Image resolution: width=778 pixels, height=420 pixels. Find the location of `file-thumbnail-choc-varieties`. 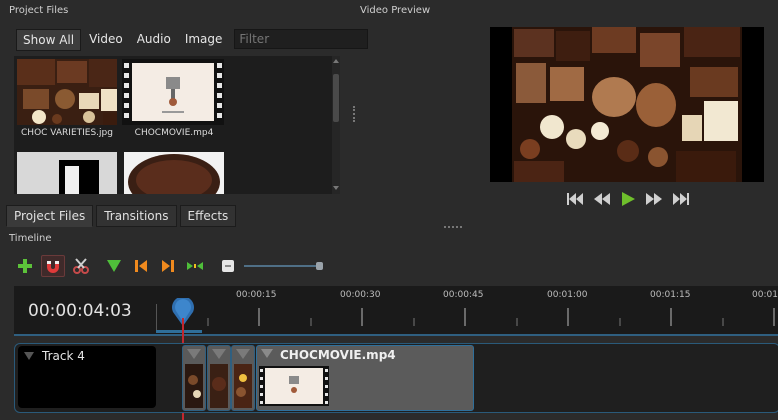

file-thumbnail-choc-varieties is located at coordinates (67, 92).